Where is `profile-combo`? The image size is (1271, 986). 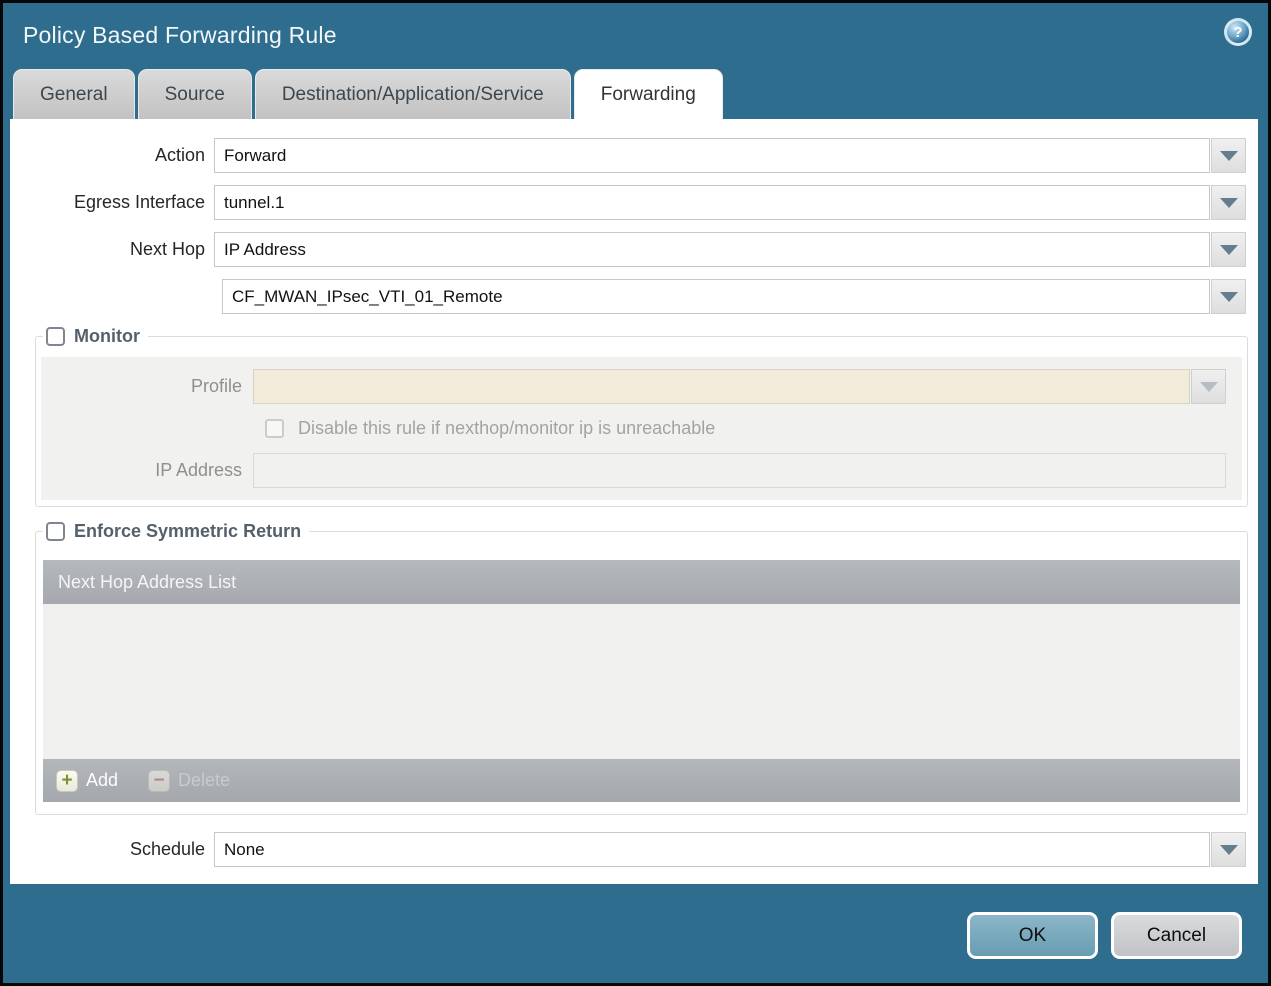 profile-combo is located at coordinates (739, 386).